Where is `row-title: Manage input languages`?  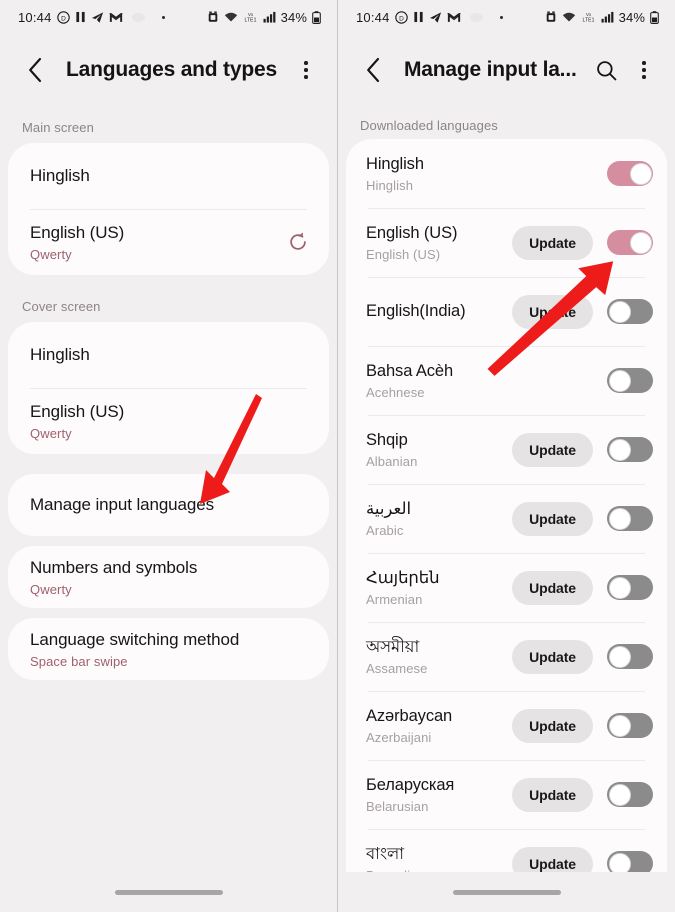
row-title: Manage input languages is located at coordinates (122, 505).